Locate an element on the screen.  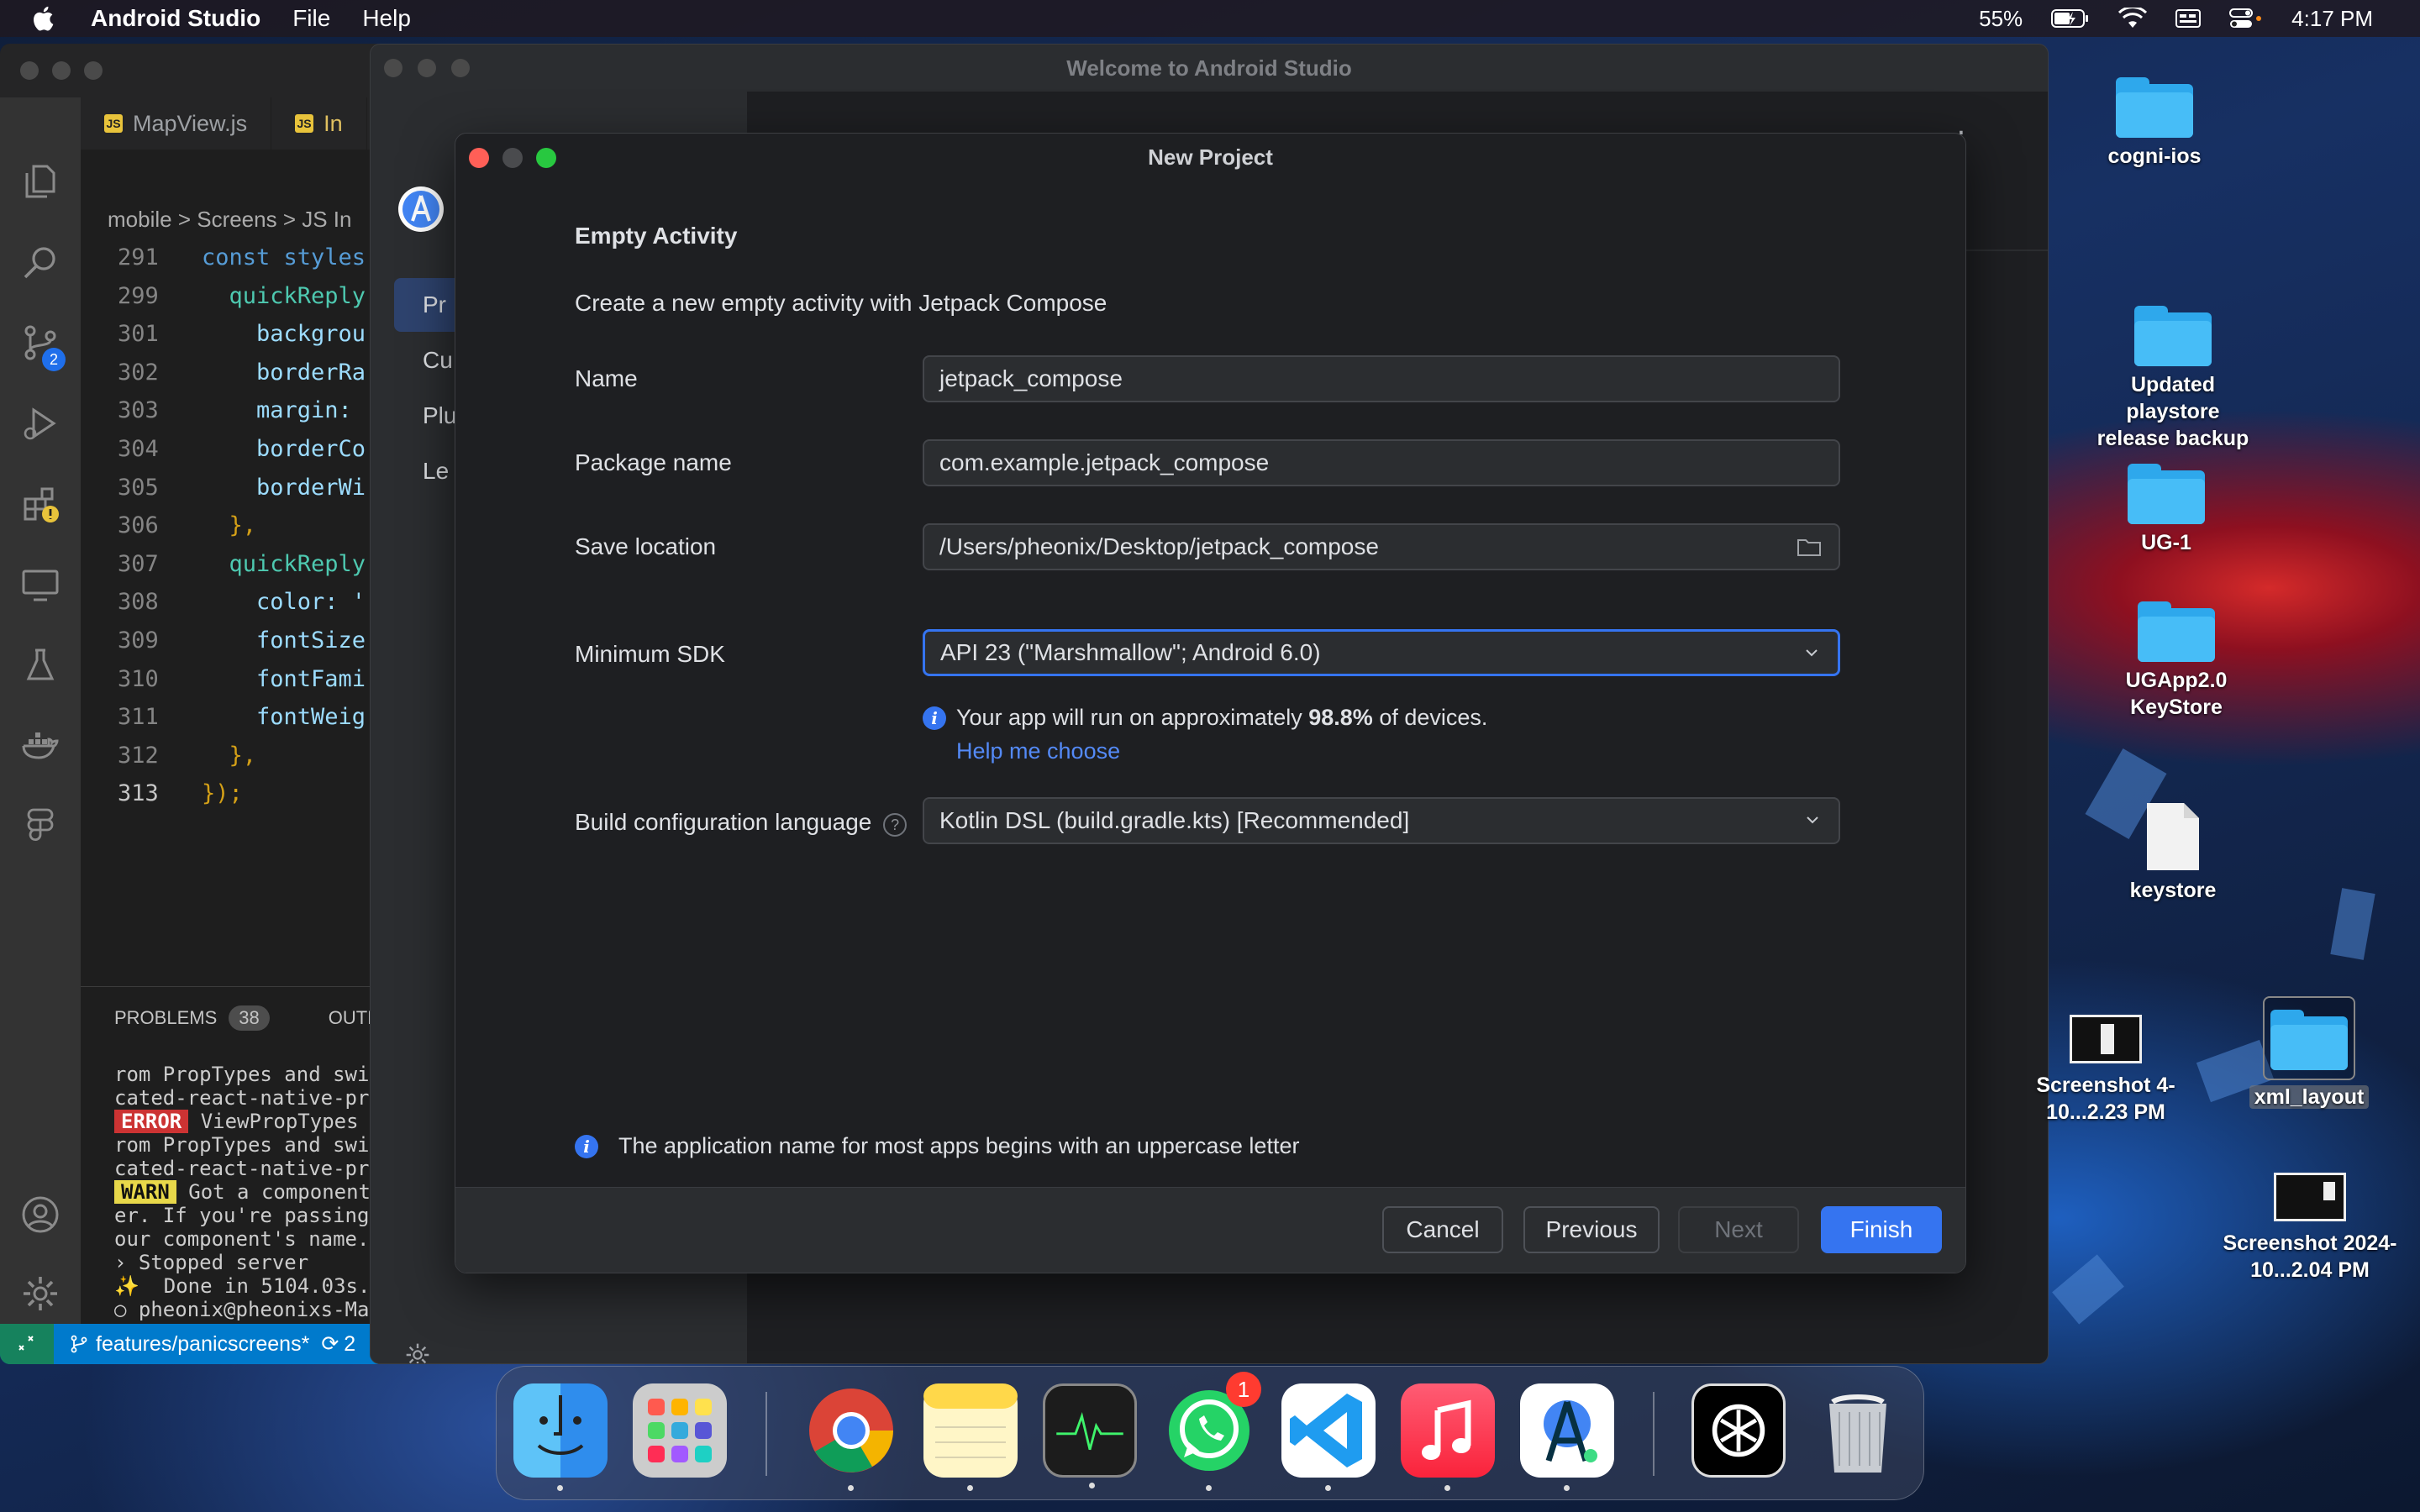
desktop-icon-label: Screenshot 2024-10...2.04 PM is located at coordinates (2310, 1256).